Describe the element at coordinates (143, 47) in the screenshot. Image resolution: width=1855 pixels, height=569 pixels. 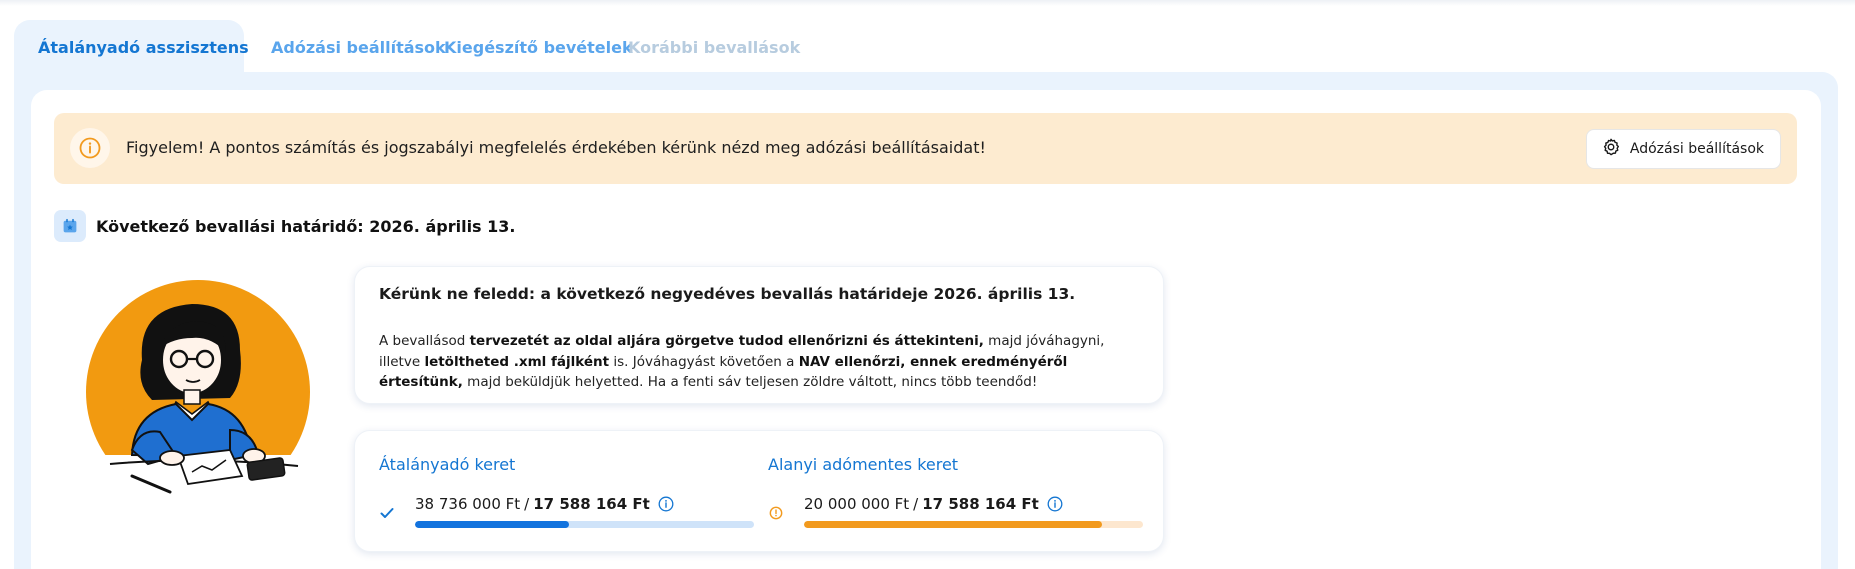
I see `tab-atalanyado-asszisztens: Átalányadó asszisztens` at that location.